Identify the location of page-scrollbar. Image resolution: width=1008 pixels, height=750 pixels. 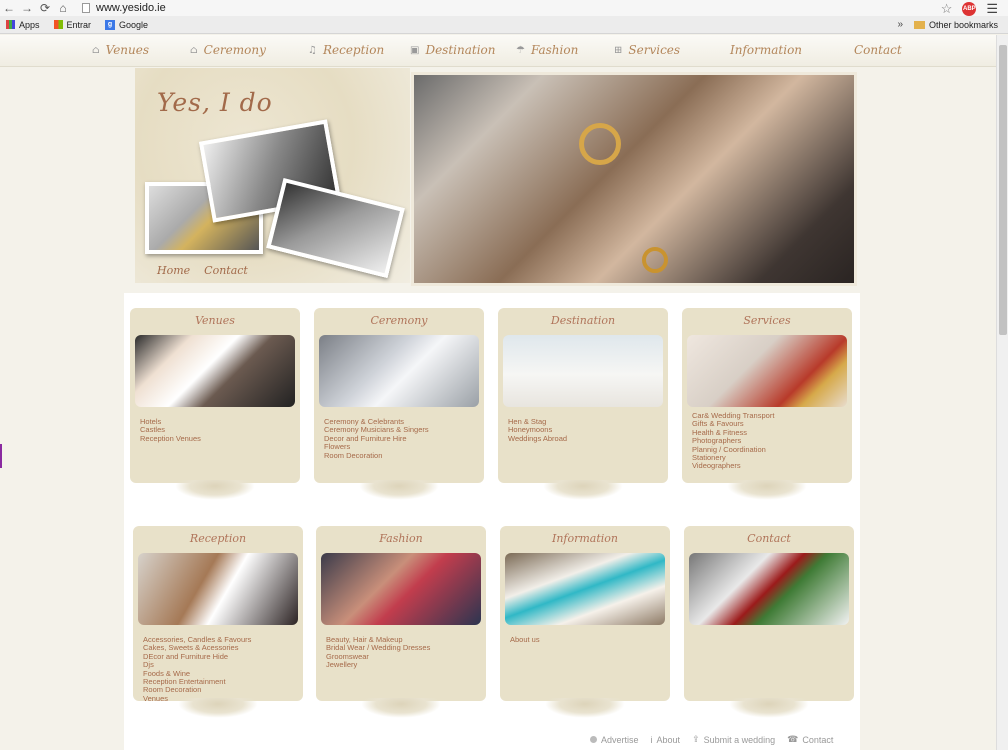
(1002, 392).